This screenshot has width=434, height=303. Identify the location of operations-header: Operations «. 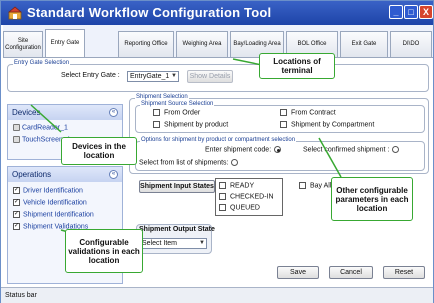
(65, 174).